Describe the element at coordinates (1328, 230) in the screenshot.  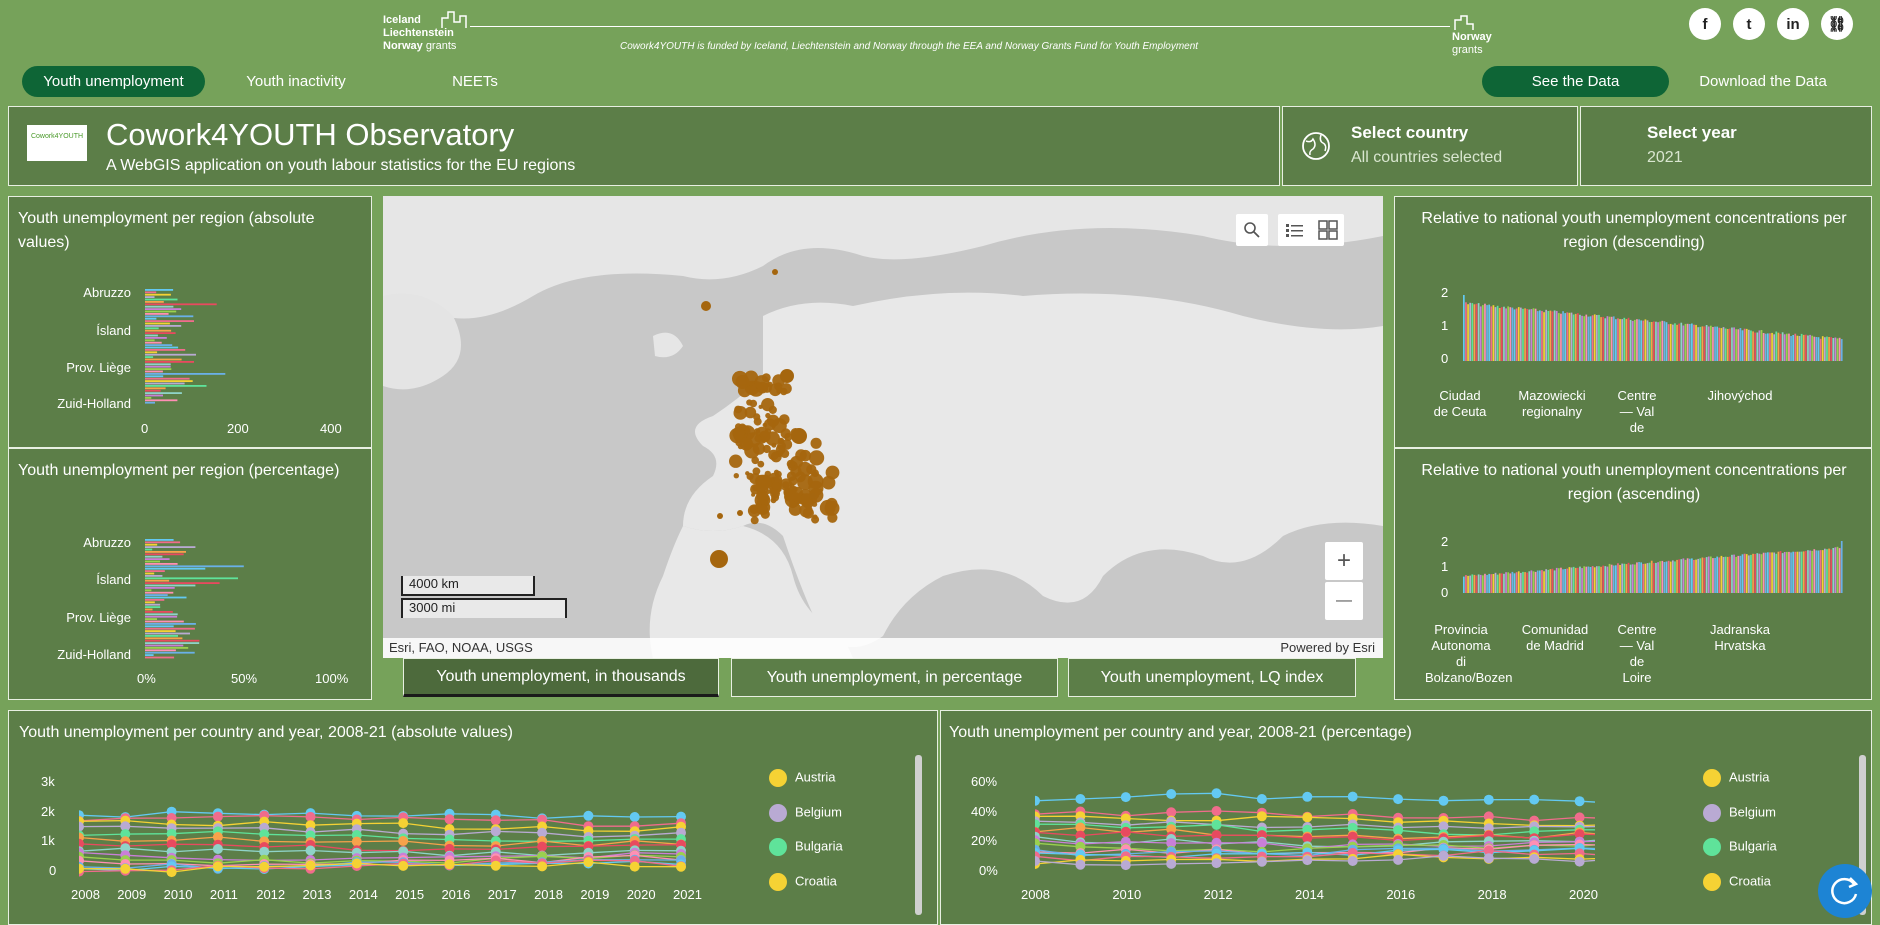
I see `basemap-gallery-icon` at that location.